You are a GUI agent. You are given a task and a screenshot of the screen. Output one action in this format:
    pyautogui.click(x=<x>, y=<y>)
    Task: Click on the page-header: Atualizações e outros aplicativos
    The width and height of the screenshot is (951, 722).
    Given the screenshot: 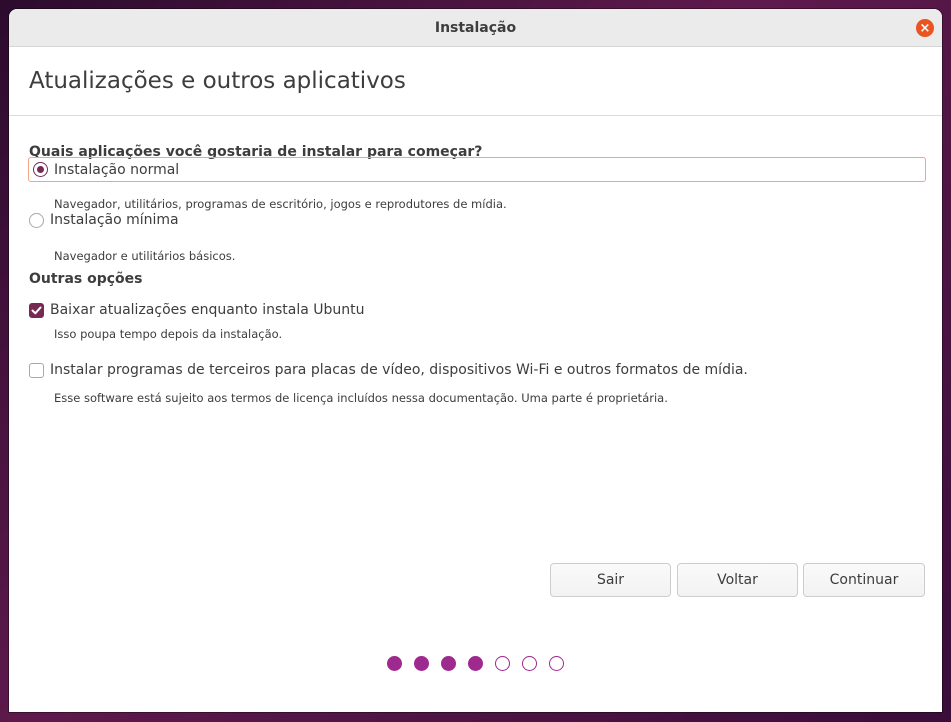 What is the action you would take?
    pyautogui.click(x=475, y=81)
    